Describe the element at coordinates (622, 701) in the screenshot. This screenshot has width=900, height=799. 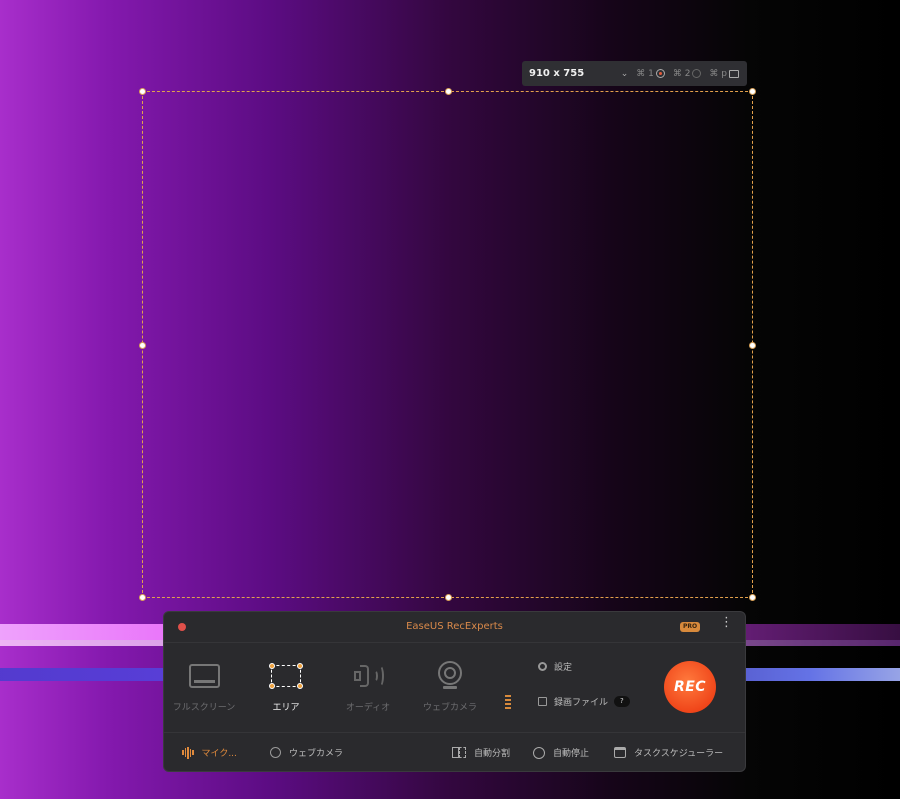
I see `recordings-badge: ?` at that location.